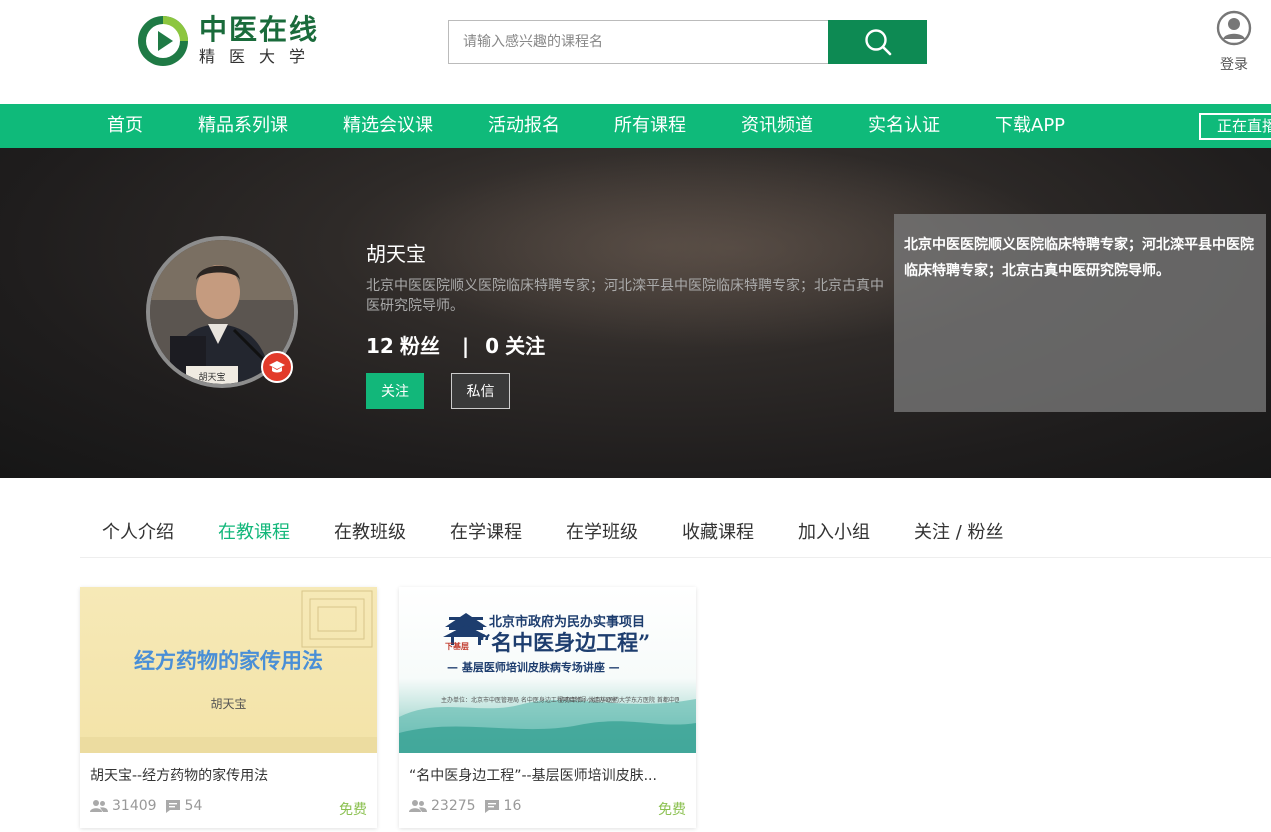 The width and height of the screenshot is (1271, 832). Describe the element at coordinates (1234, 65) in the screenshot. I see `login-label: 登录` at that location.